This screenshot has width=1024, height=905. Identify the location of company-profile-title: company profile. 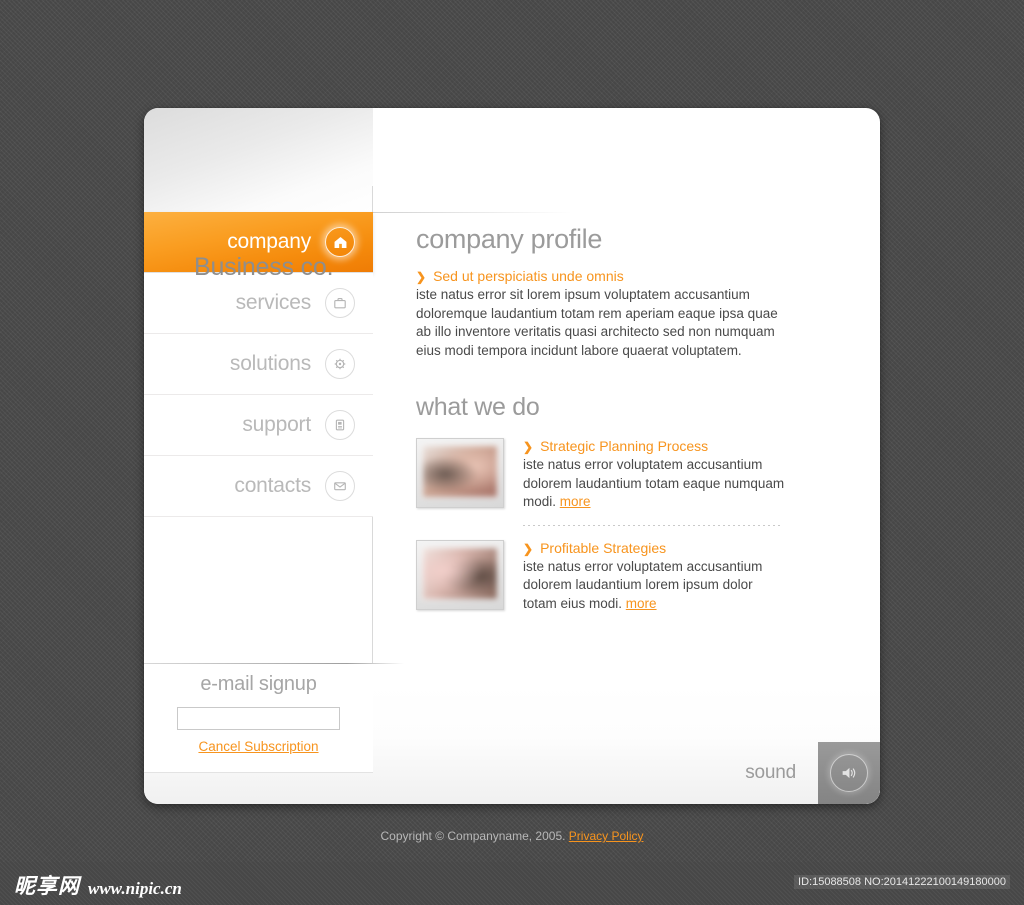
(509, 239).